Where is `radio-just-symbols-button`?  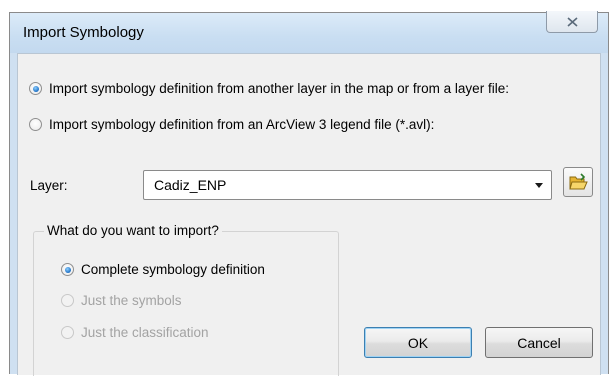 radio-just-symbols-button is located at coordinates (67, 300).